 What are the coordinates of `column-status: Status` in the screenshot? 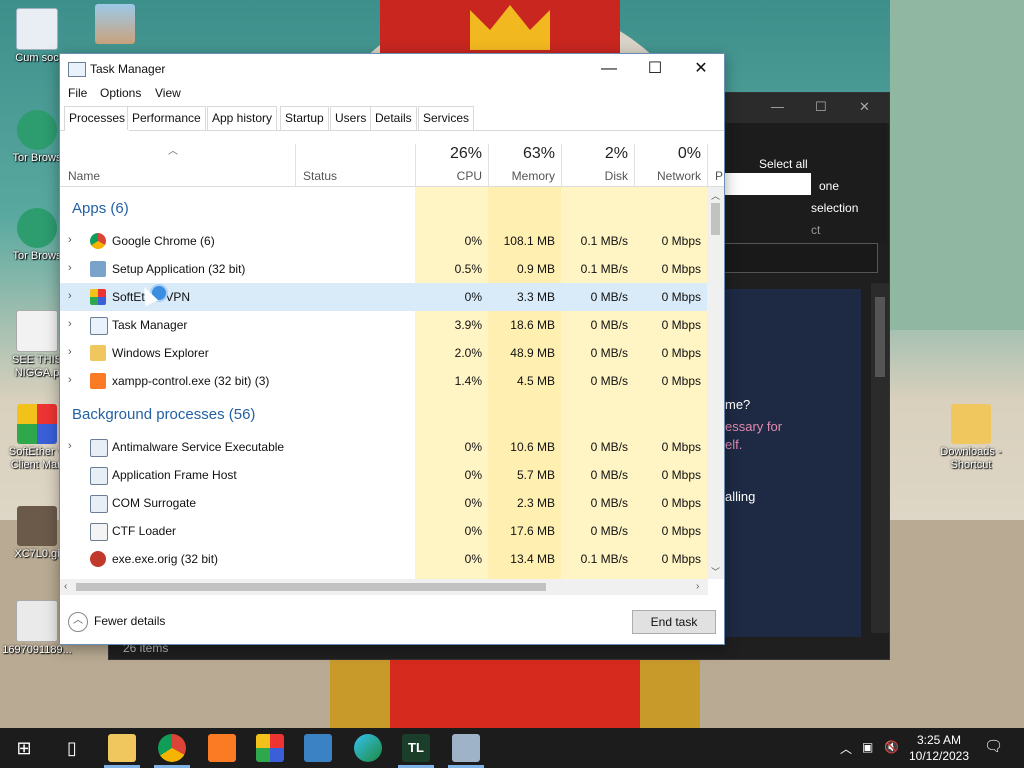 It's located at (355, 164).